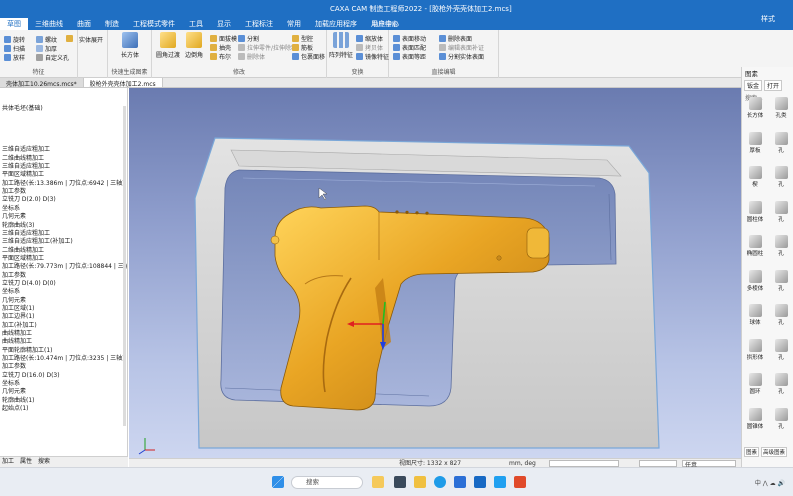  What do you see at coordinates (130, 45) in the screenshot?
I see `box-button: 长方体` at bounding box center [130, 45].